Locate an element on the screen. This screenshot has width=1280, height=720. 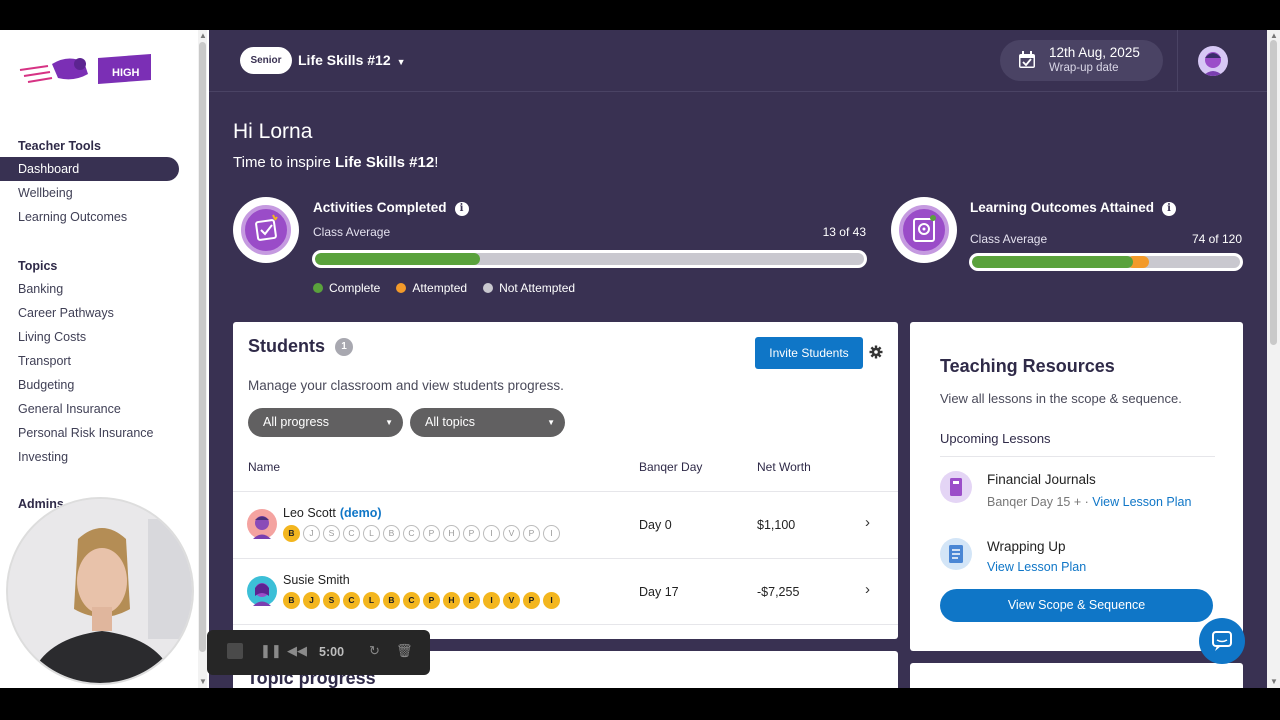
progress-legend: Complete Attempted Not Attempted is located at coordinates (444, 288).